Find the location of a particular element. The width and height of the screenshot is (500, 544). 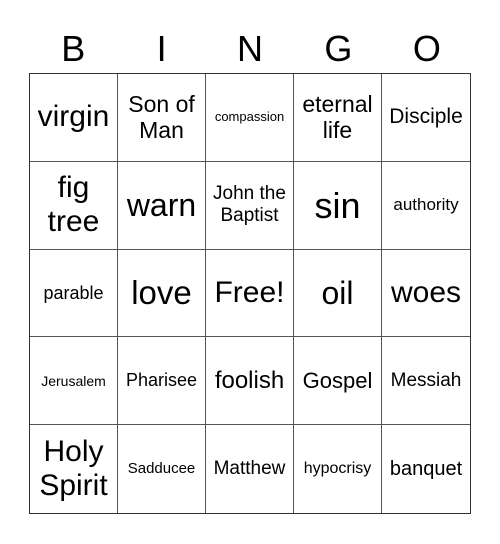

bingo-cell-text: Free! is located at coordinates (249, 292).